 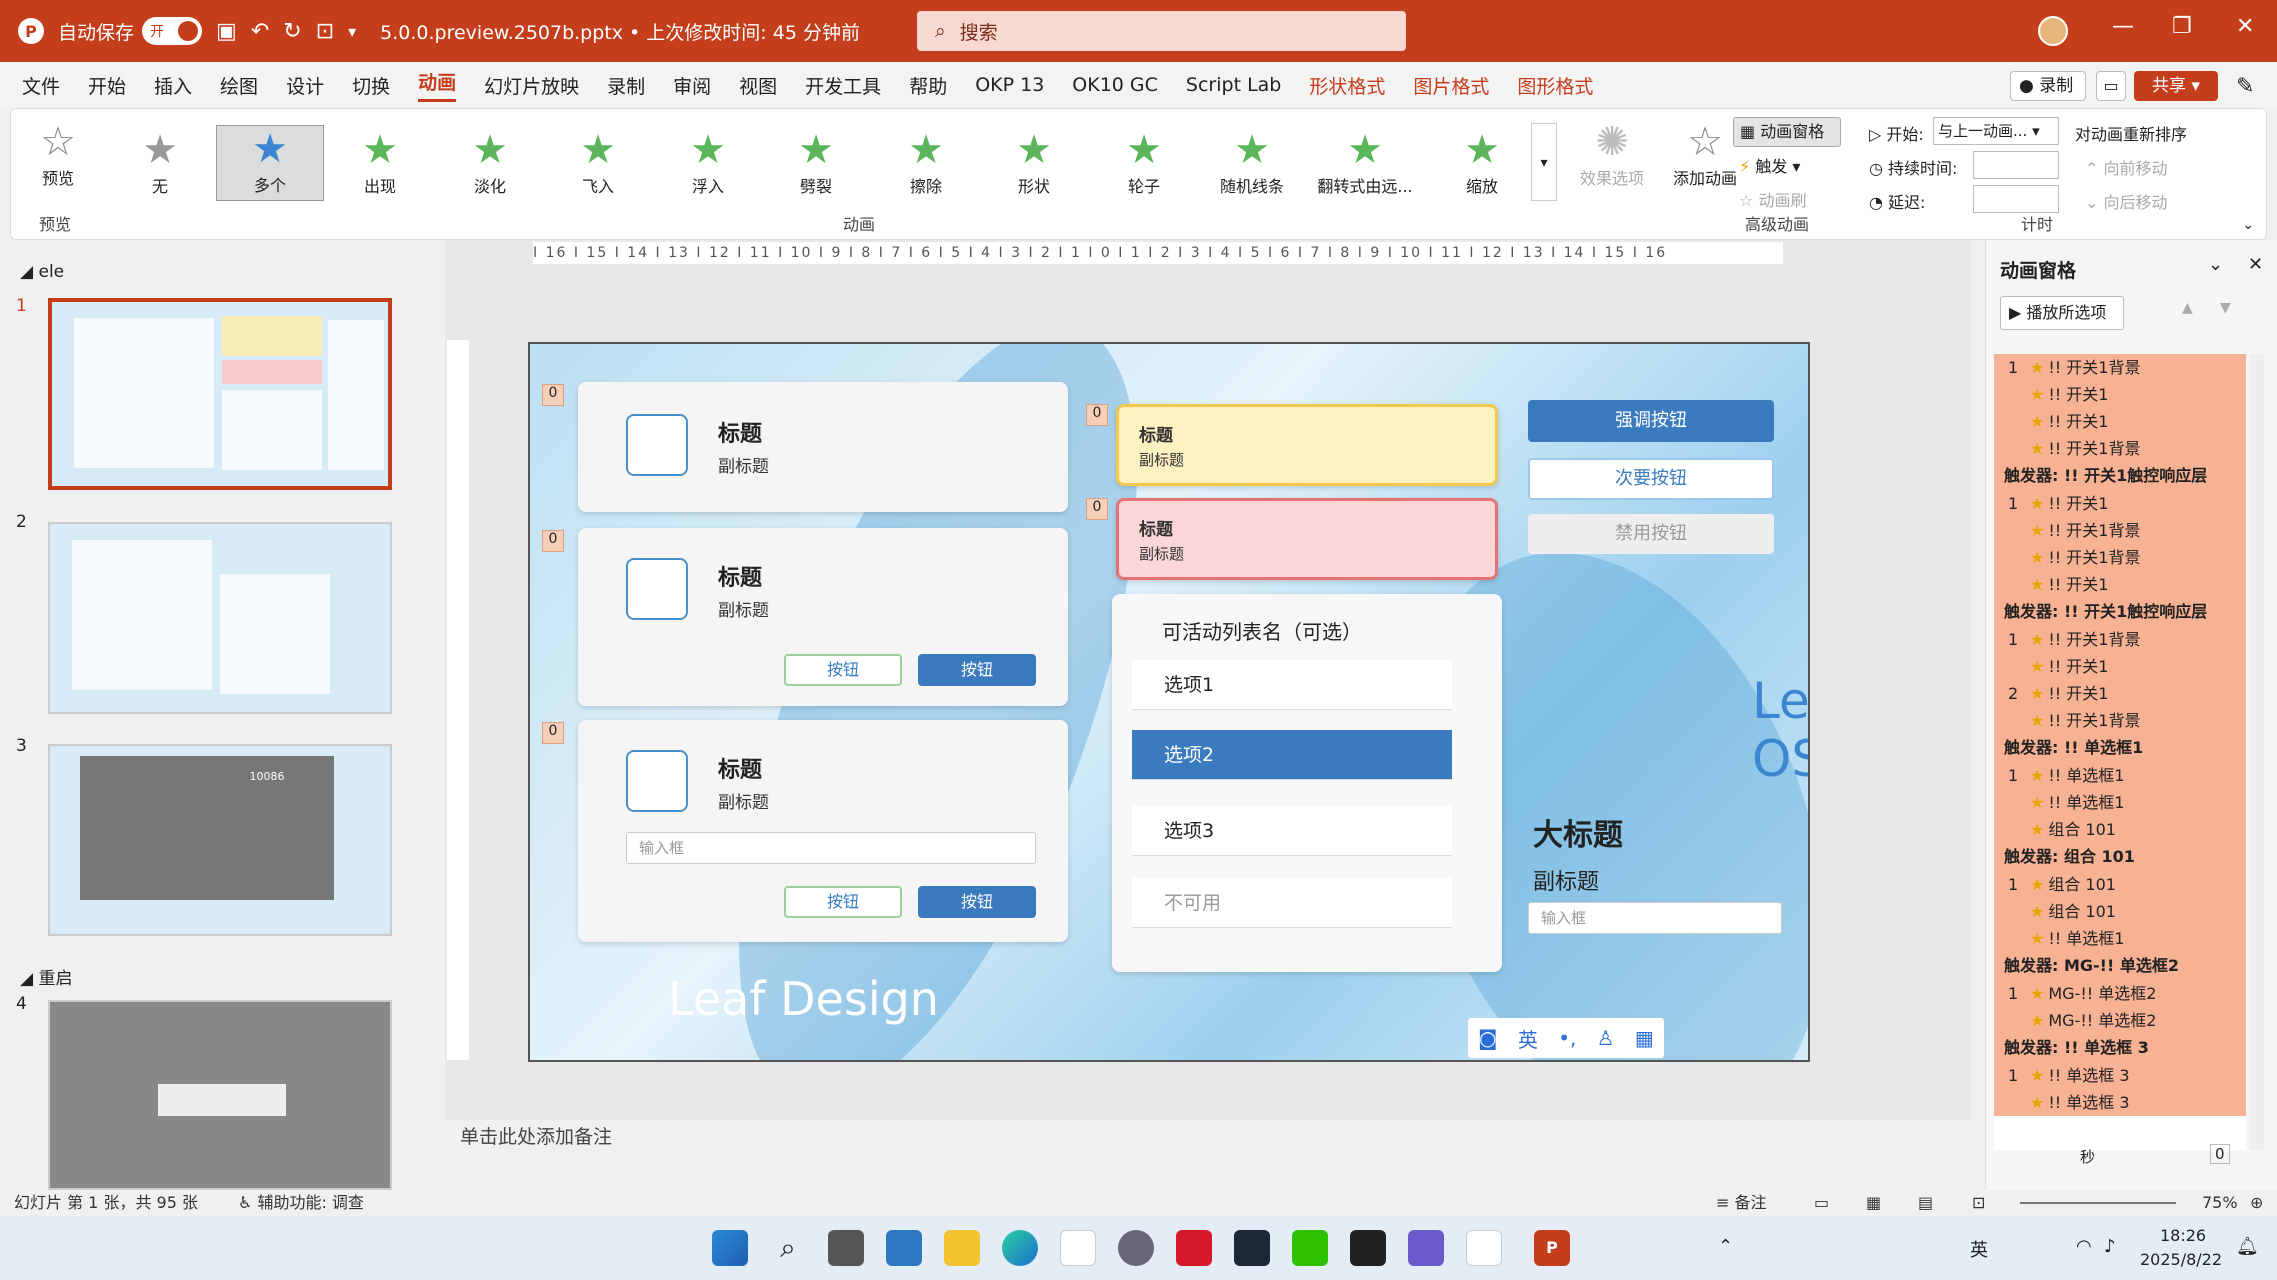 I want to click on trigger-header: 触发器: !! 单选框1, so click(x=2120, y=748).